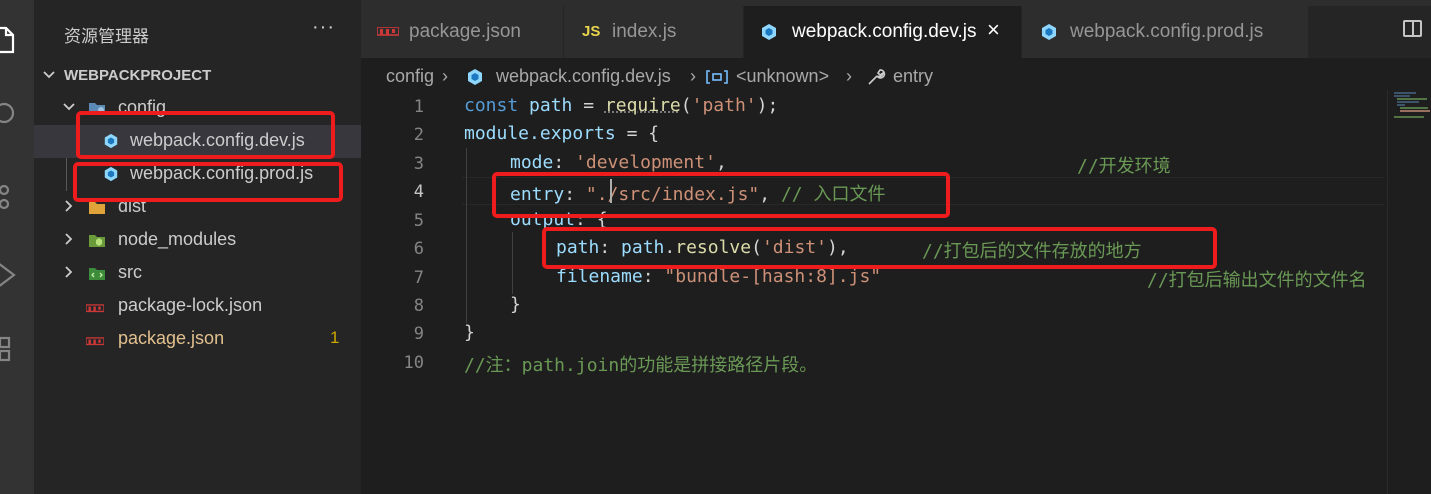  Describe the element at coordinates (197, 108) in the screenshot. I see `tree-item-config: config` at that location.